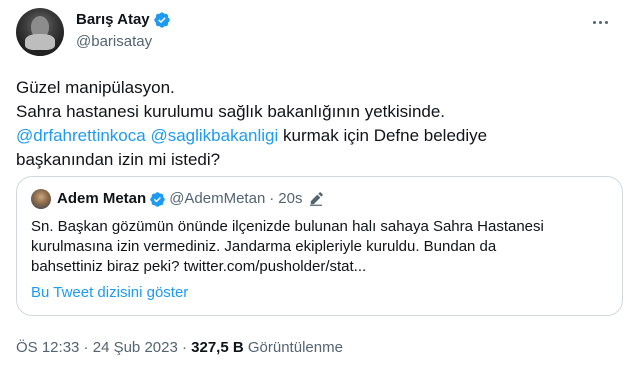 This screenshot has height=370, width=630. I want to click on mention-link: @drfahrettinkoca, so click(81, 135).